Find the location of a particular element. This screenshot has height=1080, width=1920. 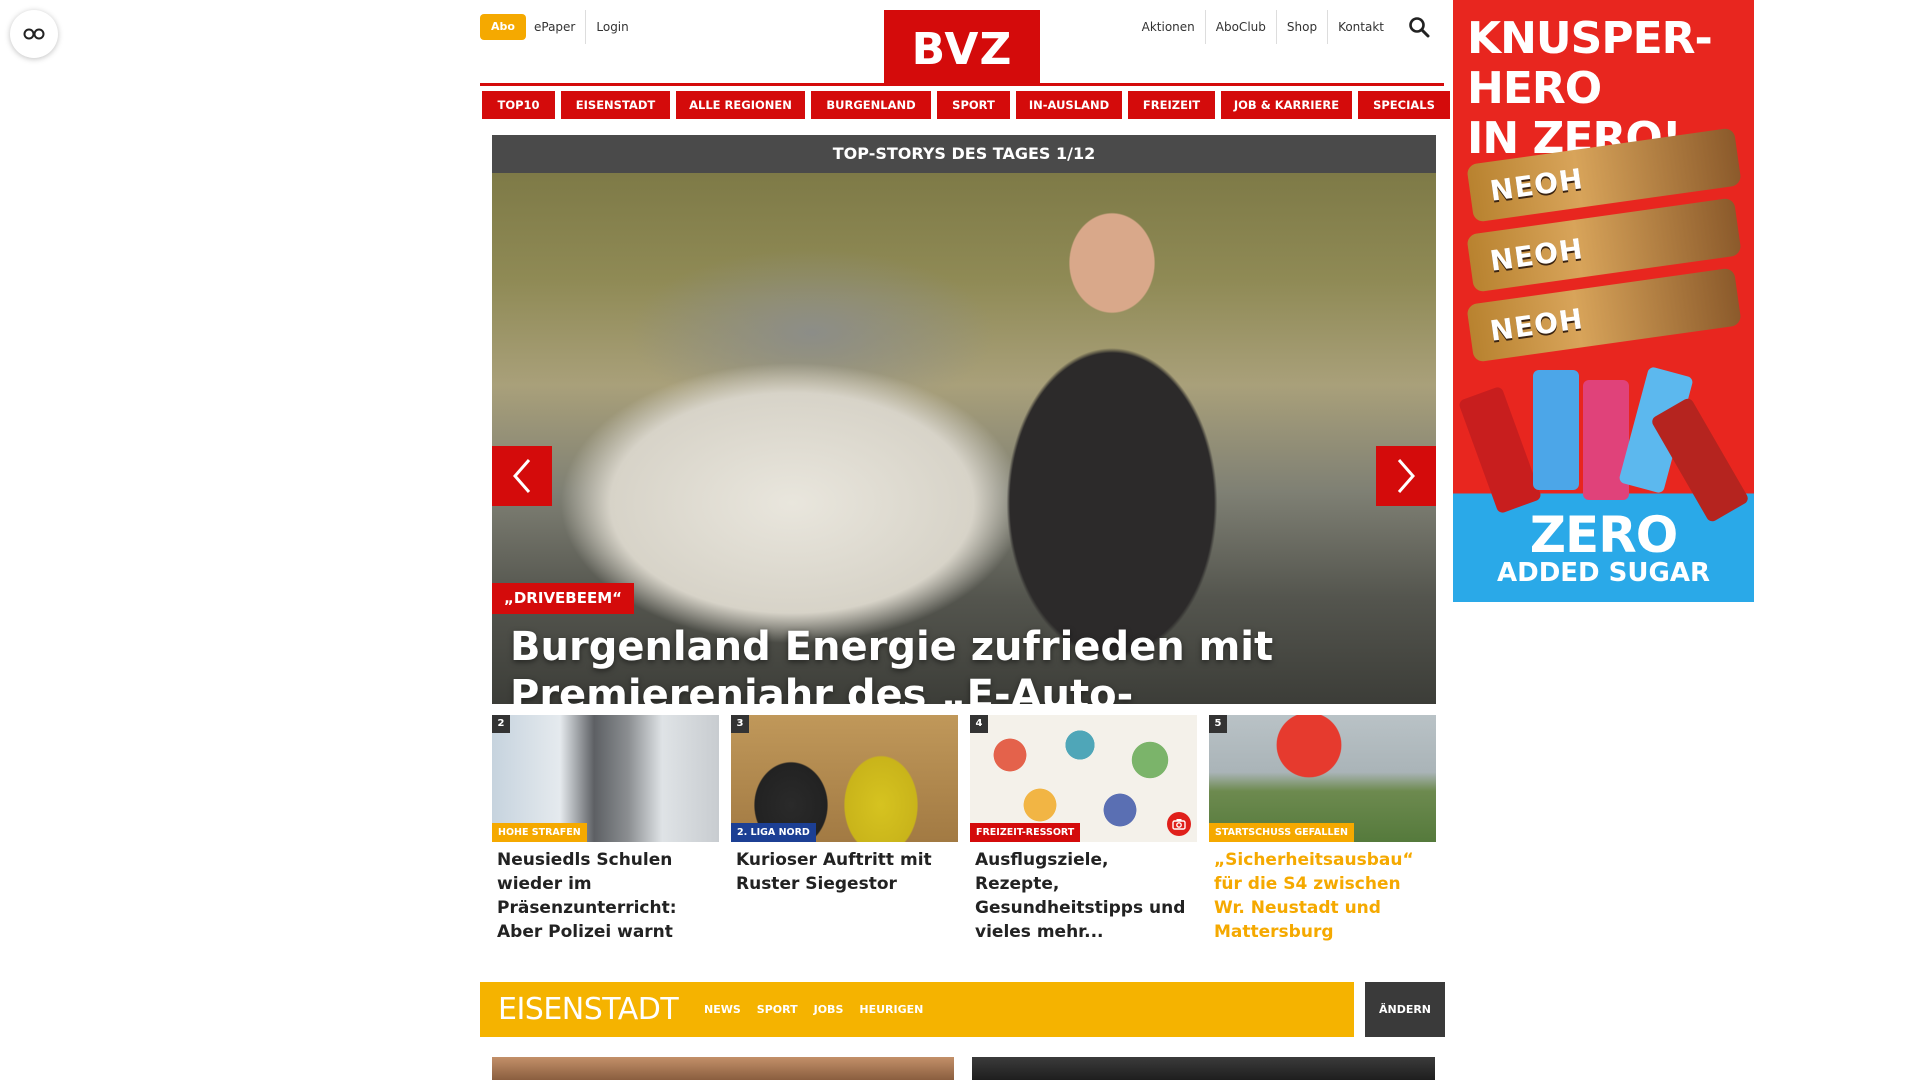

story-number: 3 is located at coordinates (740, 724).